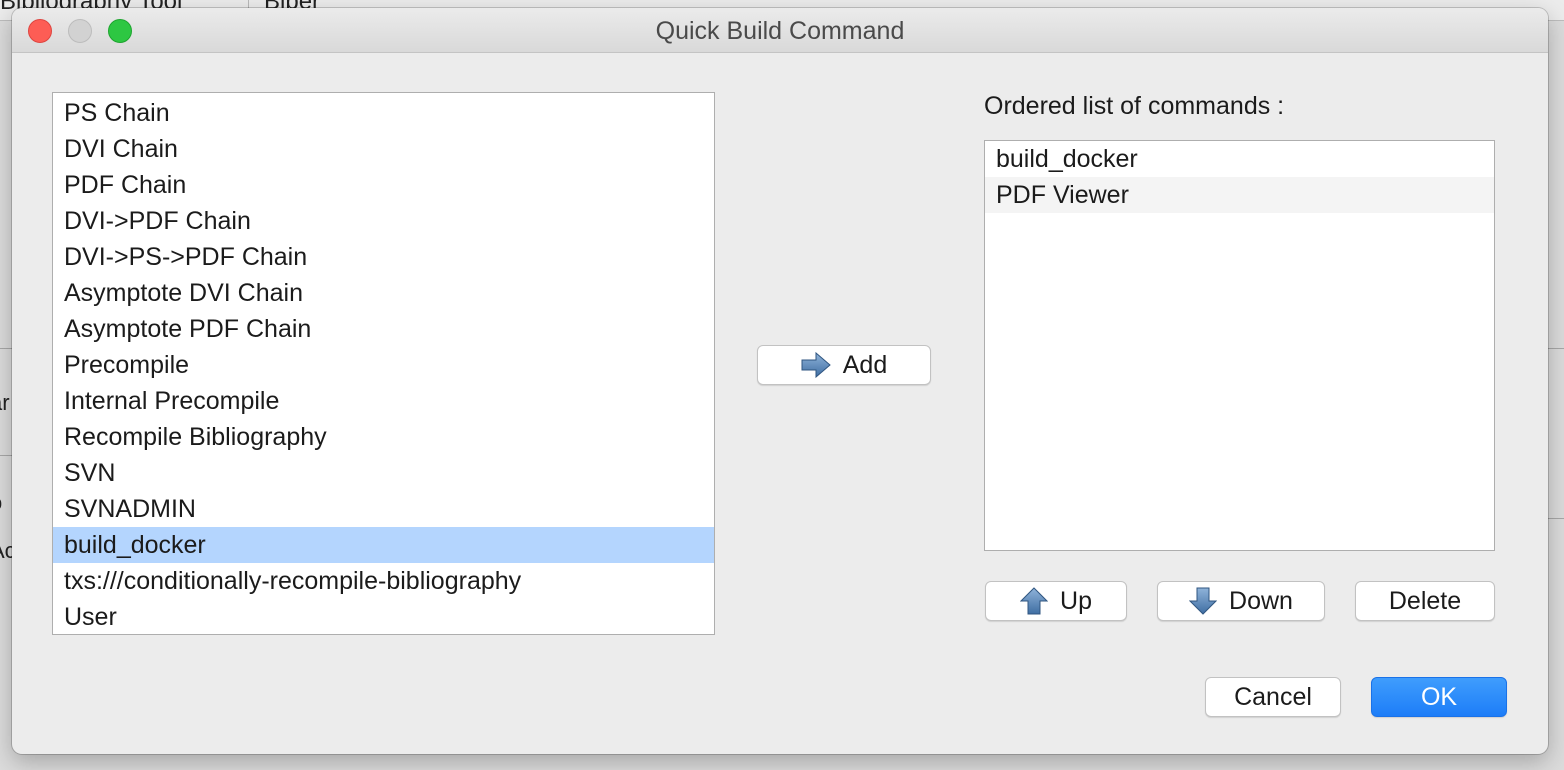  What do you see at coordinates (383, 221) in the screenshot?
I see `command-list-item: DVI->PDF Chain` at bounding box center [383, 221].